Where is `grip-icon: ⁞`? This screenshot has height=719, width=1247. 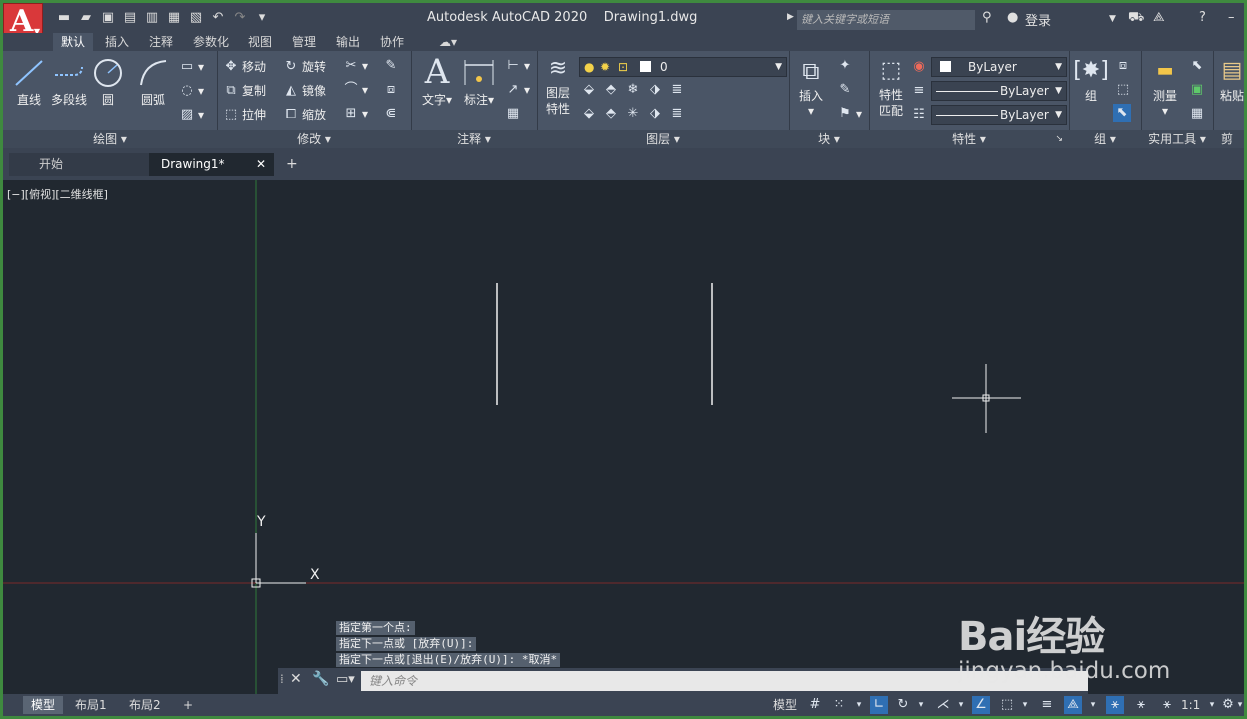
grip-icon: ⁞ is located at coordinates (282, 679).